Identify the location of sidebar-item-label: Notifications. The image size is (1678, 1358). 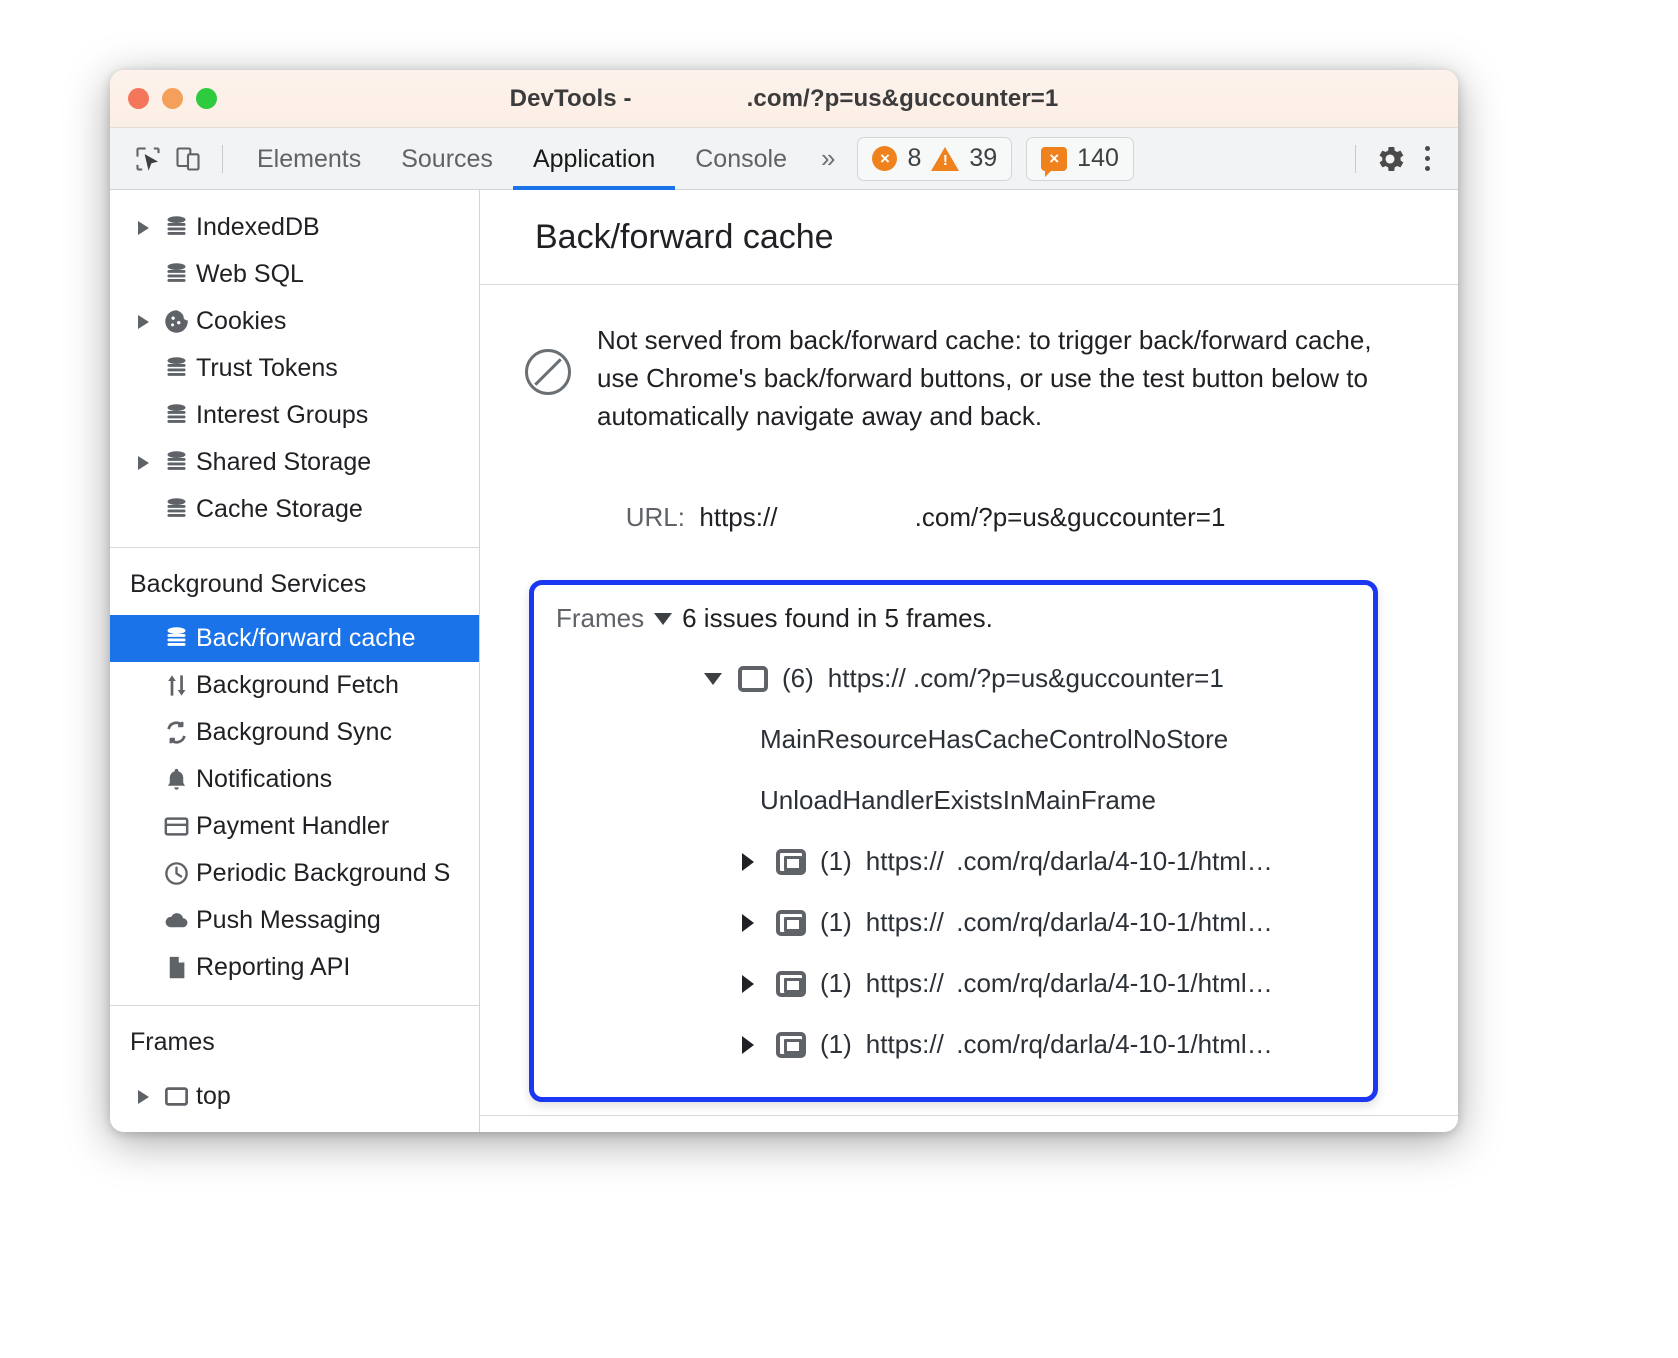
(264, 779).